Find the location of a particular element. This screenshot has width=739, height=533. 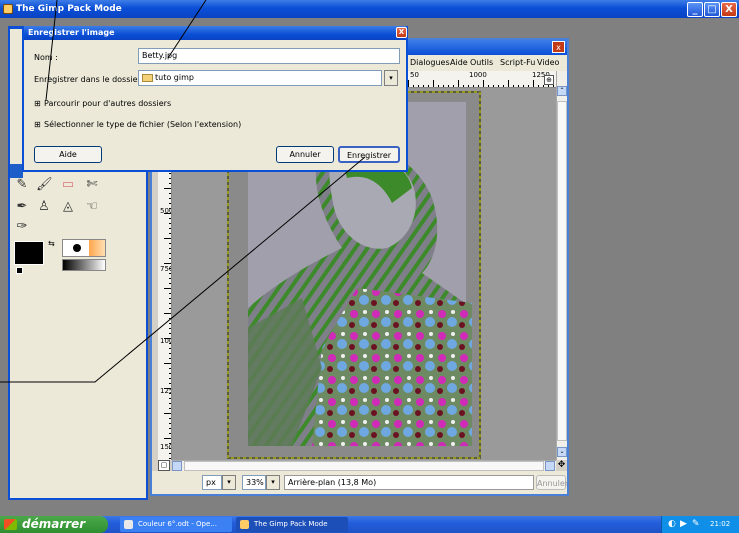

unit-select: px is located at coordinates (212, 482).